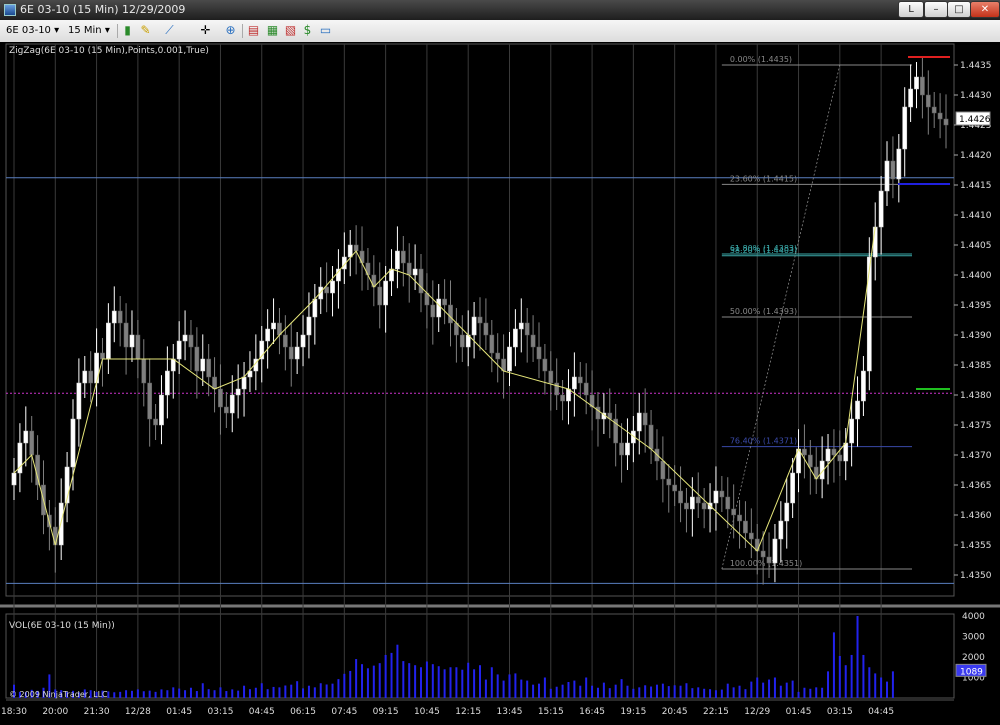 The image size is (1000, 725). Describe the element at coordinates (975, 120) in the screenshot. I see `last-price-label: 1.4426` at that location.